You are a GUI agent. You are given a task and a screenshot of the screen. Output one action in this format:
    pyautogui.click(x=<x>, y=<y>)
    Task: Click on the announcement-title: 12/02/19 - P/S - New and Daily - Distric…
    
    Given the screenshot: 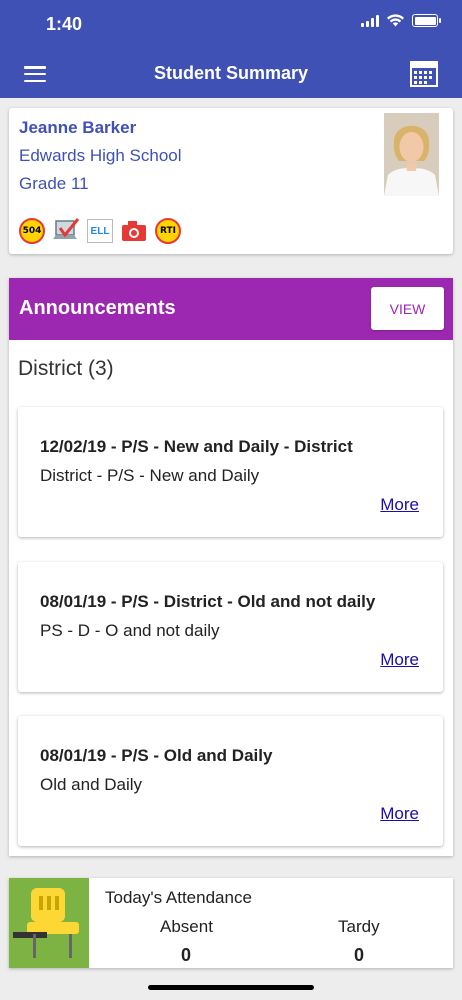 What is the action you would take?
    pyautogui.click(x=196, y=446)
    